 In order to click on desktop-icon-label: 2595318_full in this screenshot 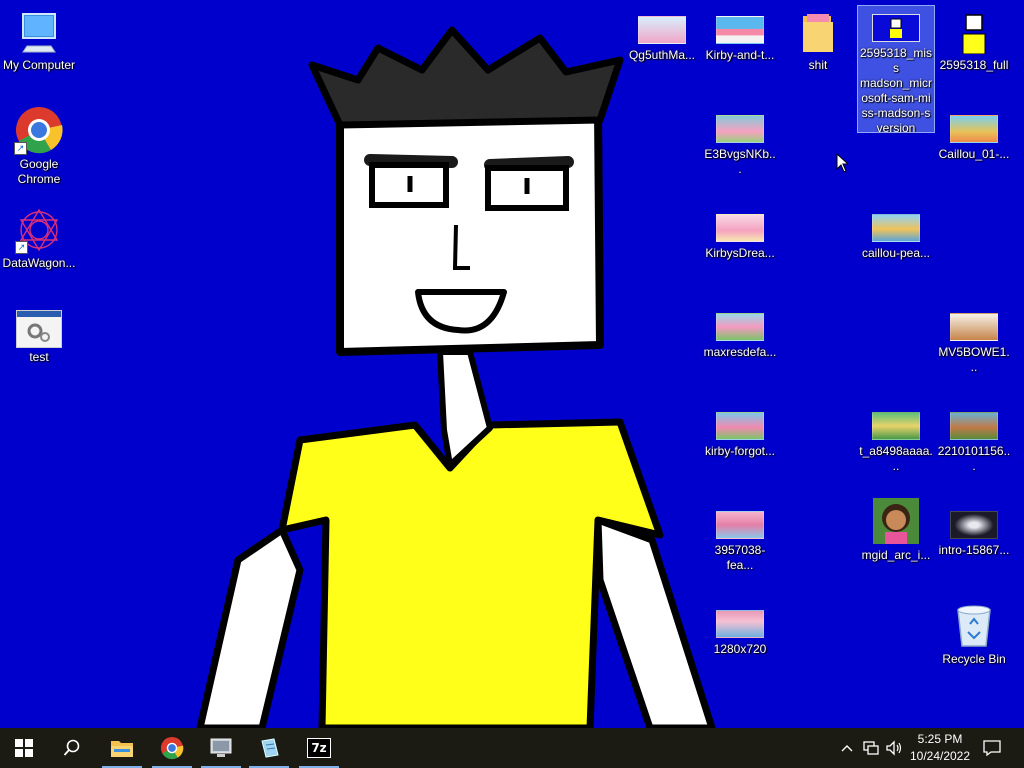, I will do `click(974, 65)`.